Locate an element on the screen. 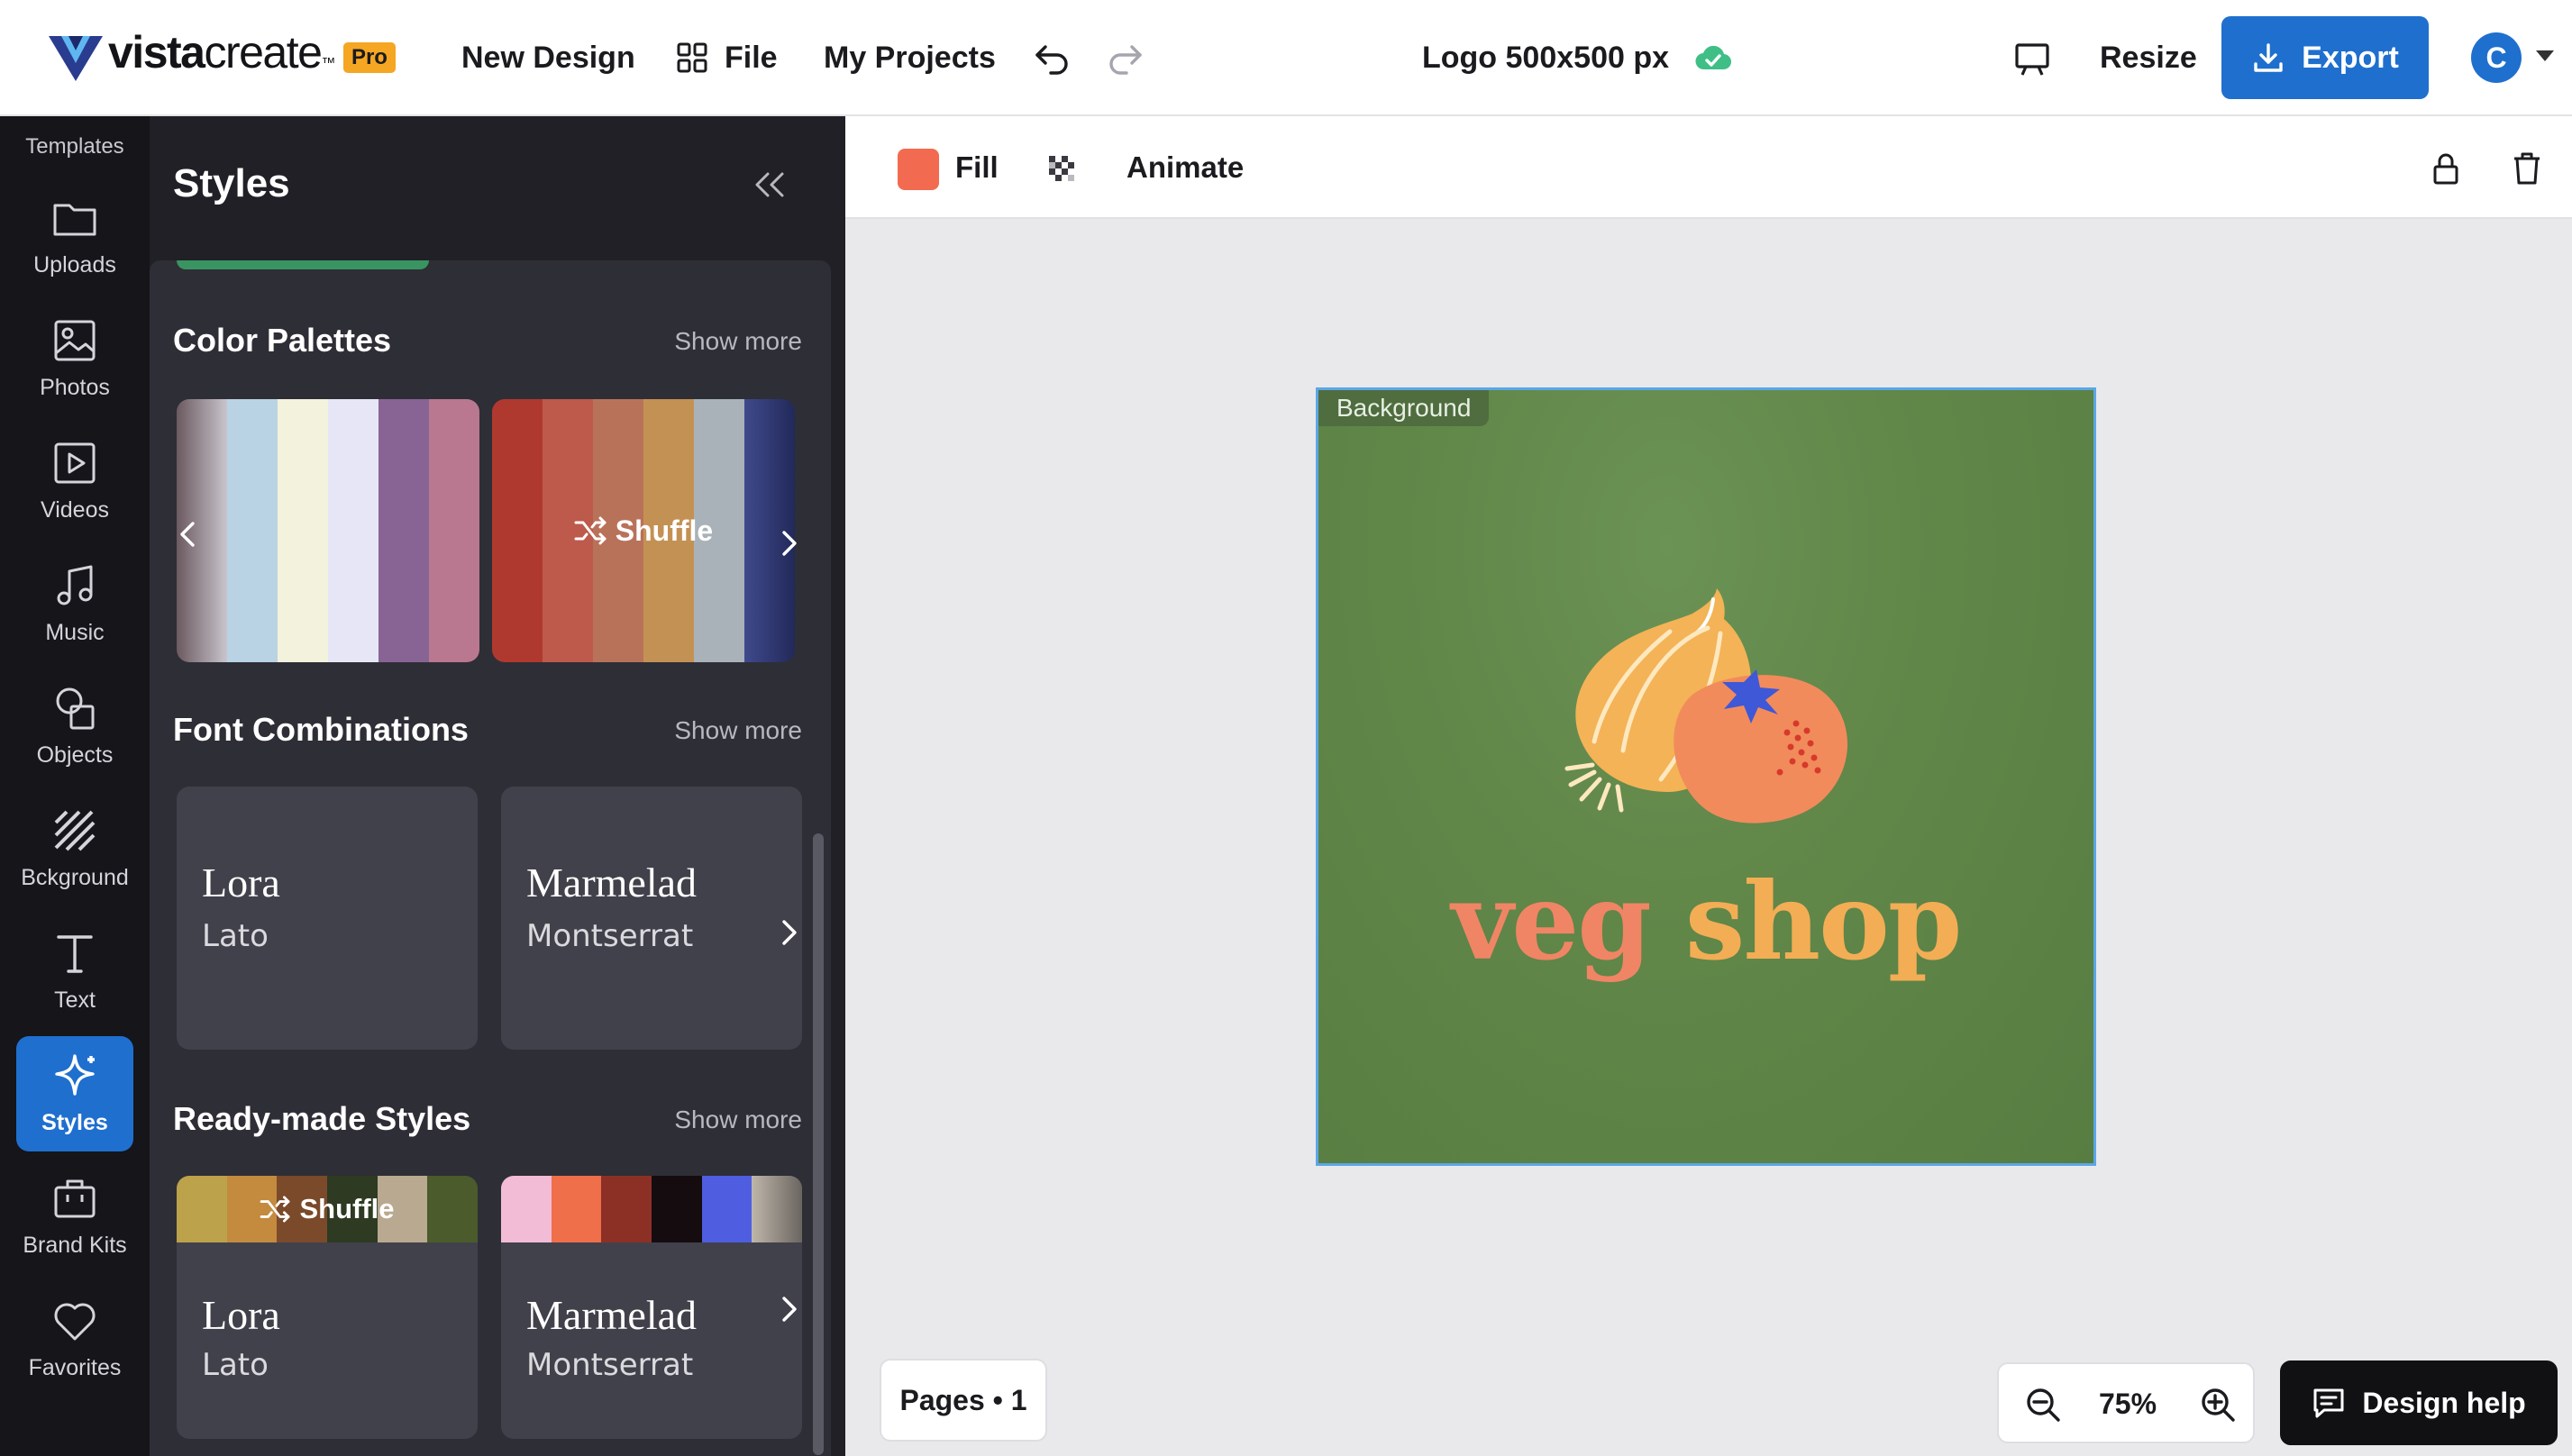  context-toolbar: Fill Animate is located at coordinates (1708, 167).